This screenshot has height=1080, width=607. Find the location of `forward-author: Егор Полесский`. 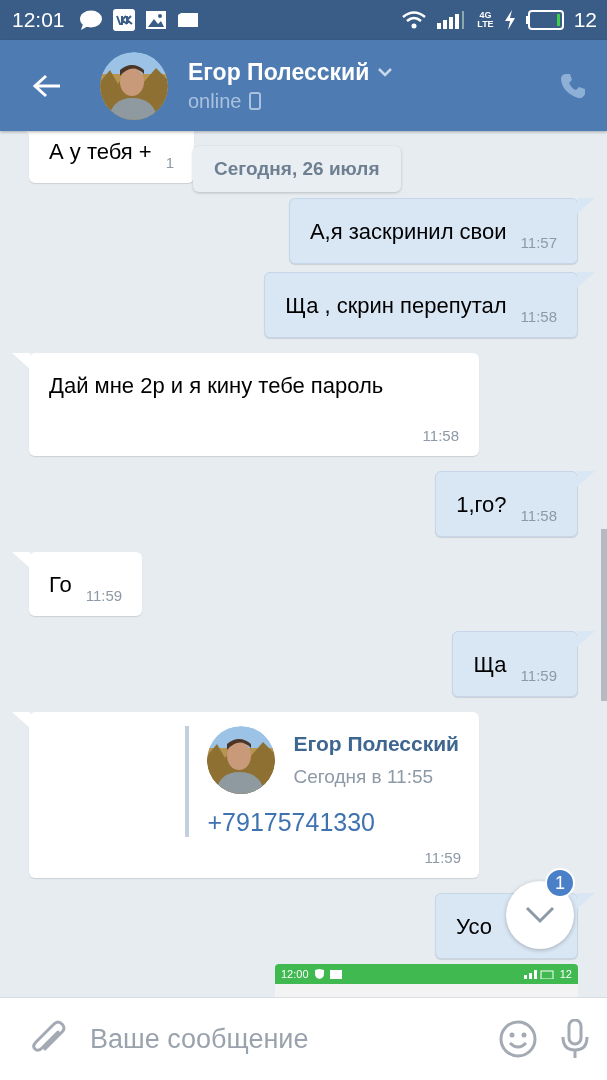

forward-author: Егор Полесский is located at coordinates (376, 744).